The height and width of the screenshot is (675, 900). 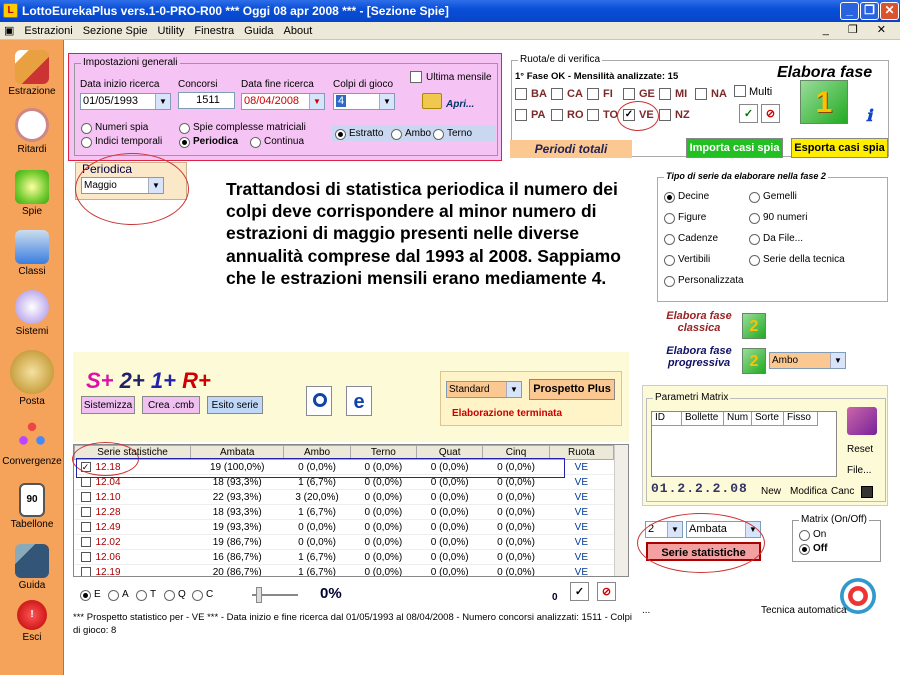 I want to click on ruota-checkbox-ge, so click(x=629, y=94).